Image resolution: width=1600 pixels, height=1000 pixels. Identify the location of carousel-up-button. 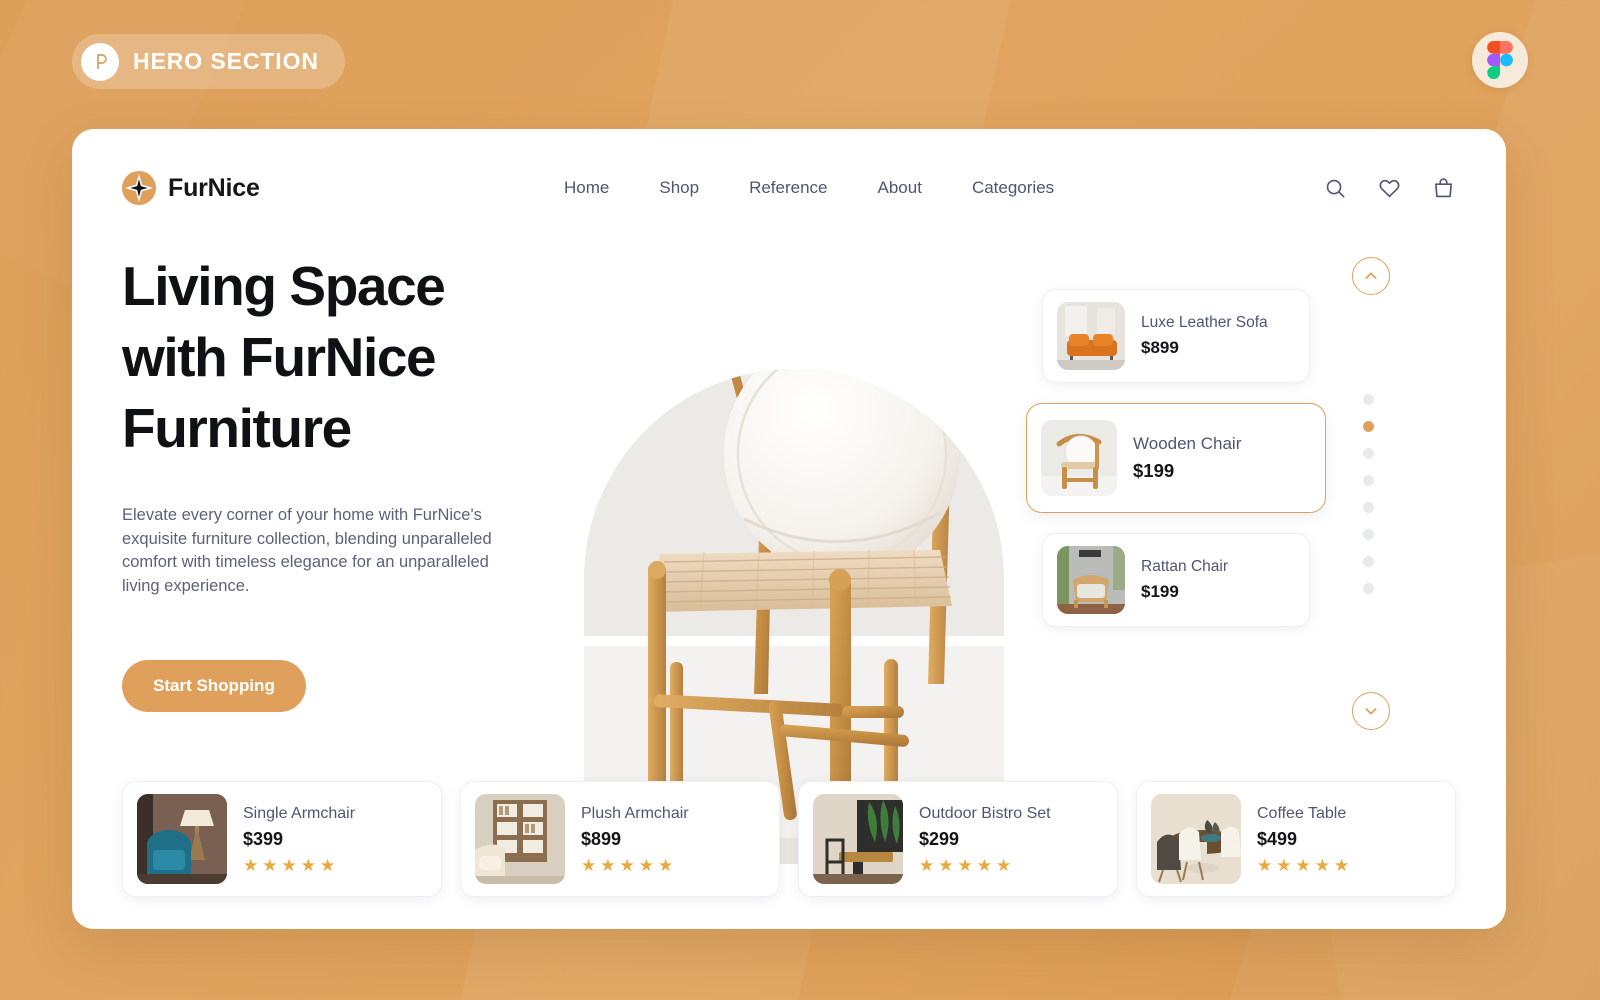
(1371, 276).